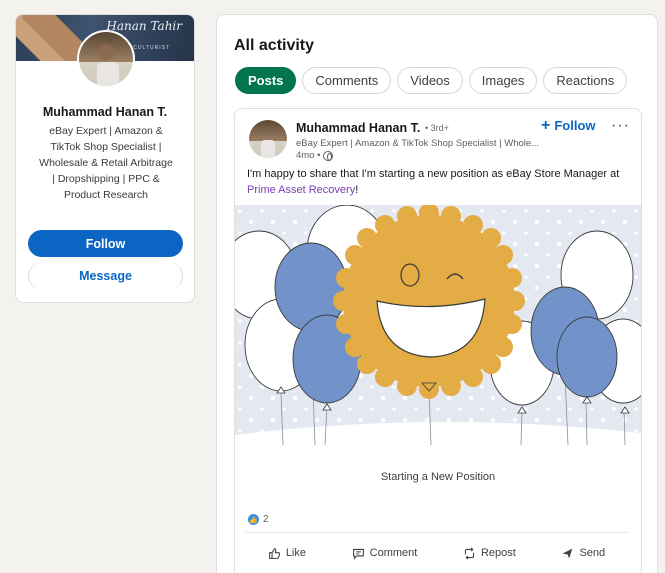  Describe the element at coordinates (268, 139) in the screenshot. I see `post-author-avatar` at that location.